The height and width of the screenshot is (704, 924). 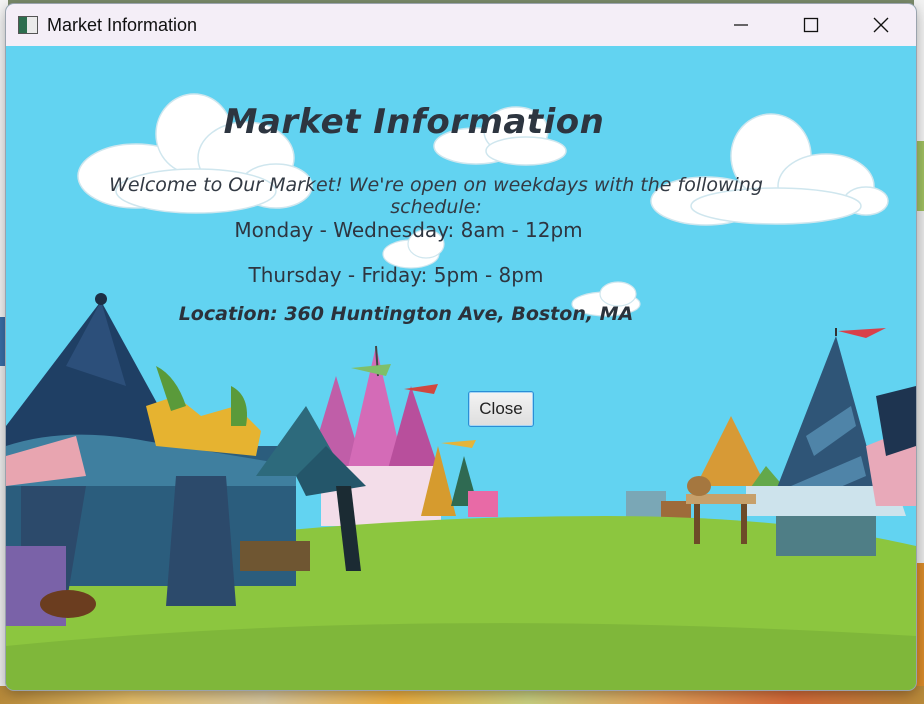 I want to click on page-title: Market Information, so click(x=414, y=122).